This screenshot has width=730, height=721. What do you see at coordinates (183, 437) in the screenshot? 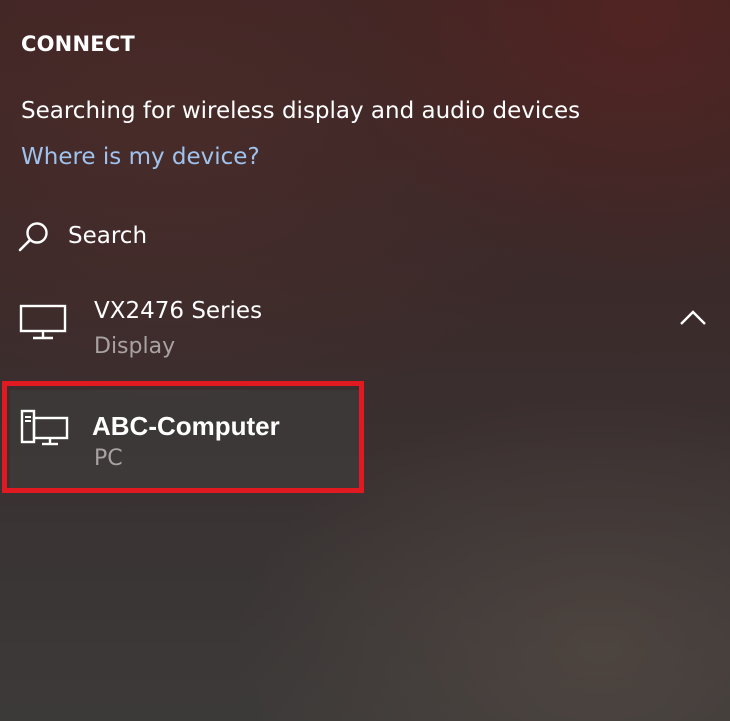
I see `highlight-annotation-box` at bounding box center [183, 437].